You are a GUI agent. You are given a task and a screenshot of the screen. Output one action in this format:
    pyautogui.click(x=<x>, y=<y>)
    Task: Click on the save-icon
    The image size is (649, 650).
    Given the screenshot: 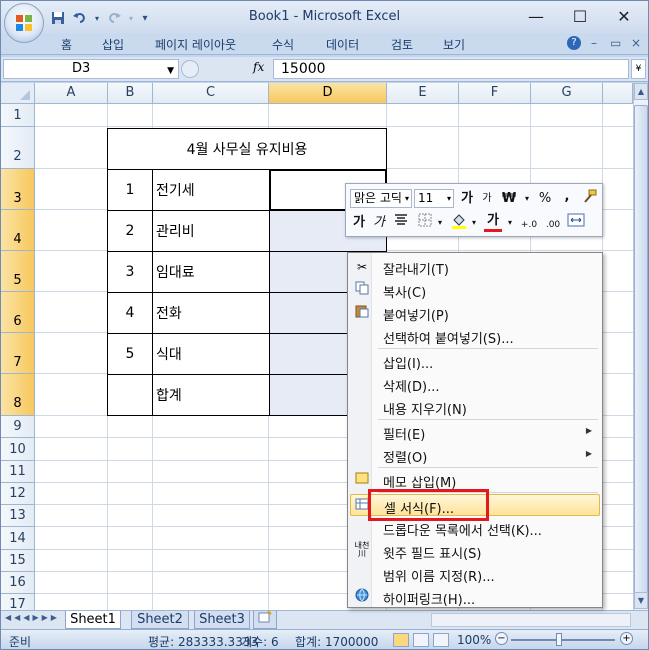 What is the action you would take?
    pyautogui.click(x=58, y=18)
    